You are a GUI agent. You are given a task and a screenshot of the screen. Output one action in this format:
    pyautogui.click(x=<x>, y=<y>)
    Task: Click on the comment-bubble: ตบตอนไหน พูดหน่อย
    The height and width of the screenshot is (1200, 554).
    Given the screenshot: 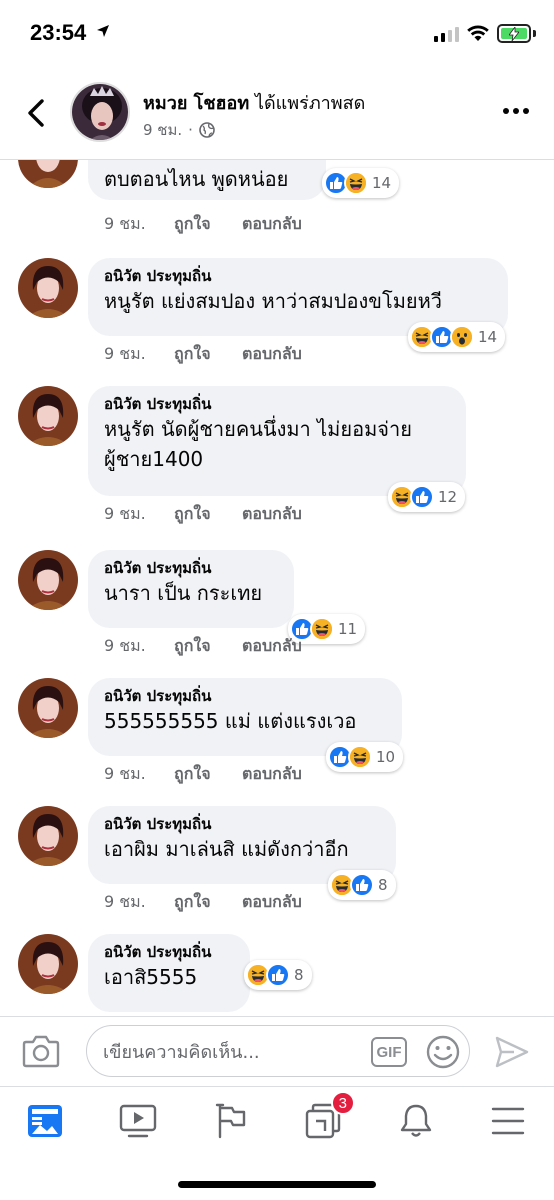 What is the action you would take?
    pyautogui.click(x=207, y=180)
    